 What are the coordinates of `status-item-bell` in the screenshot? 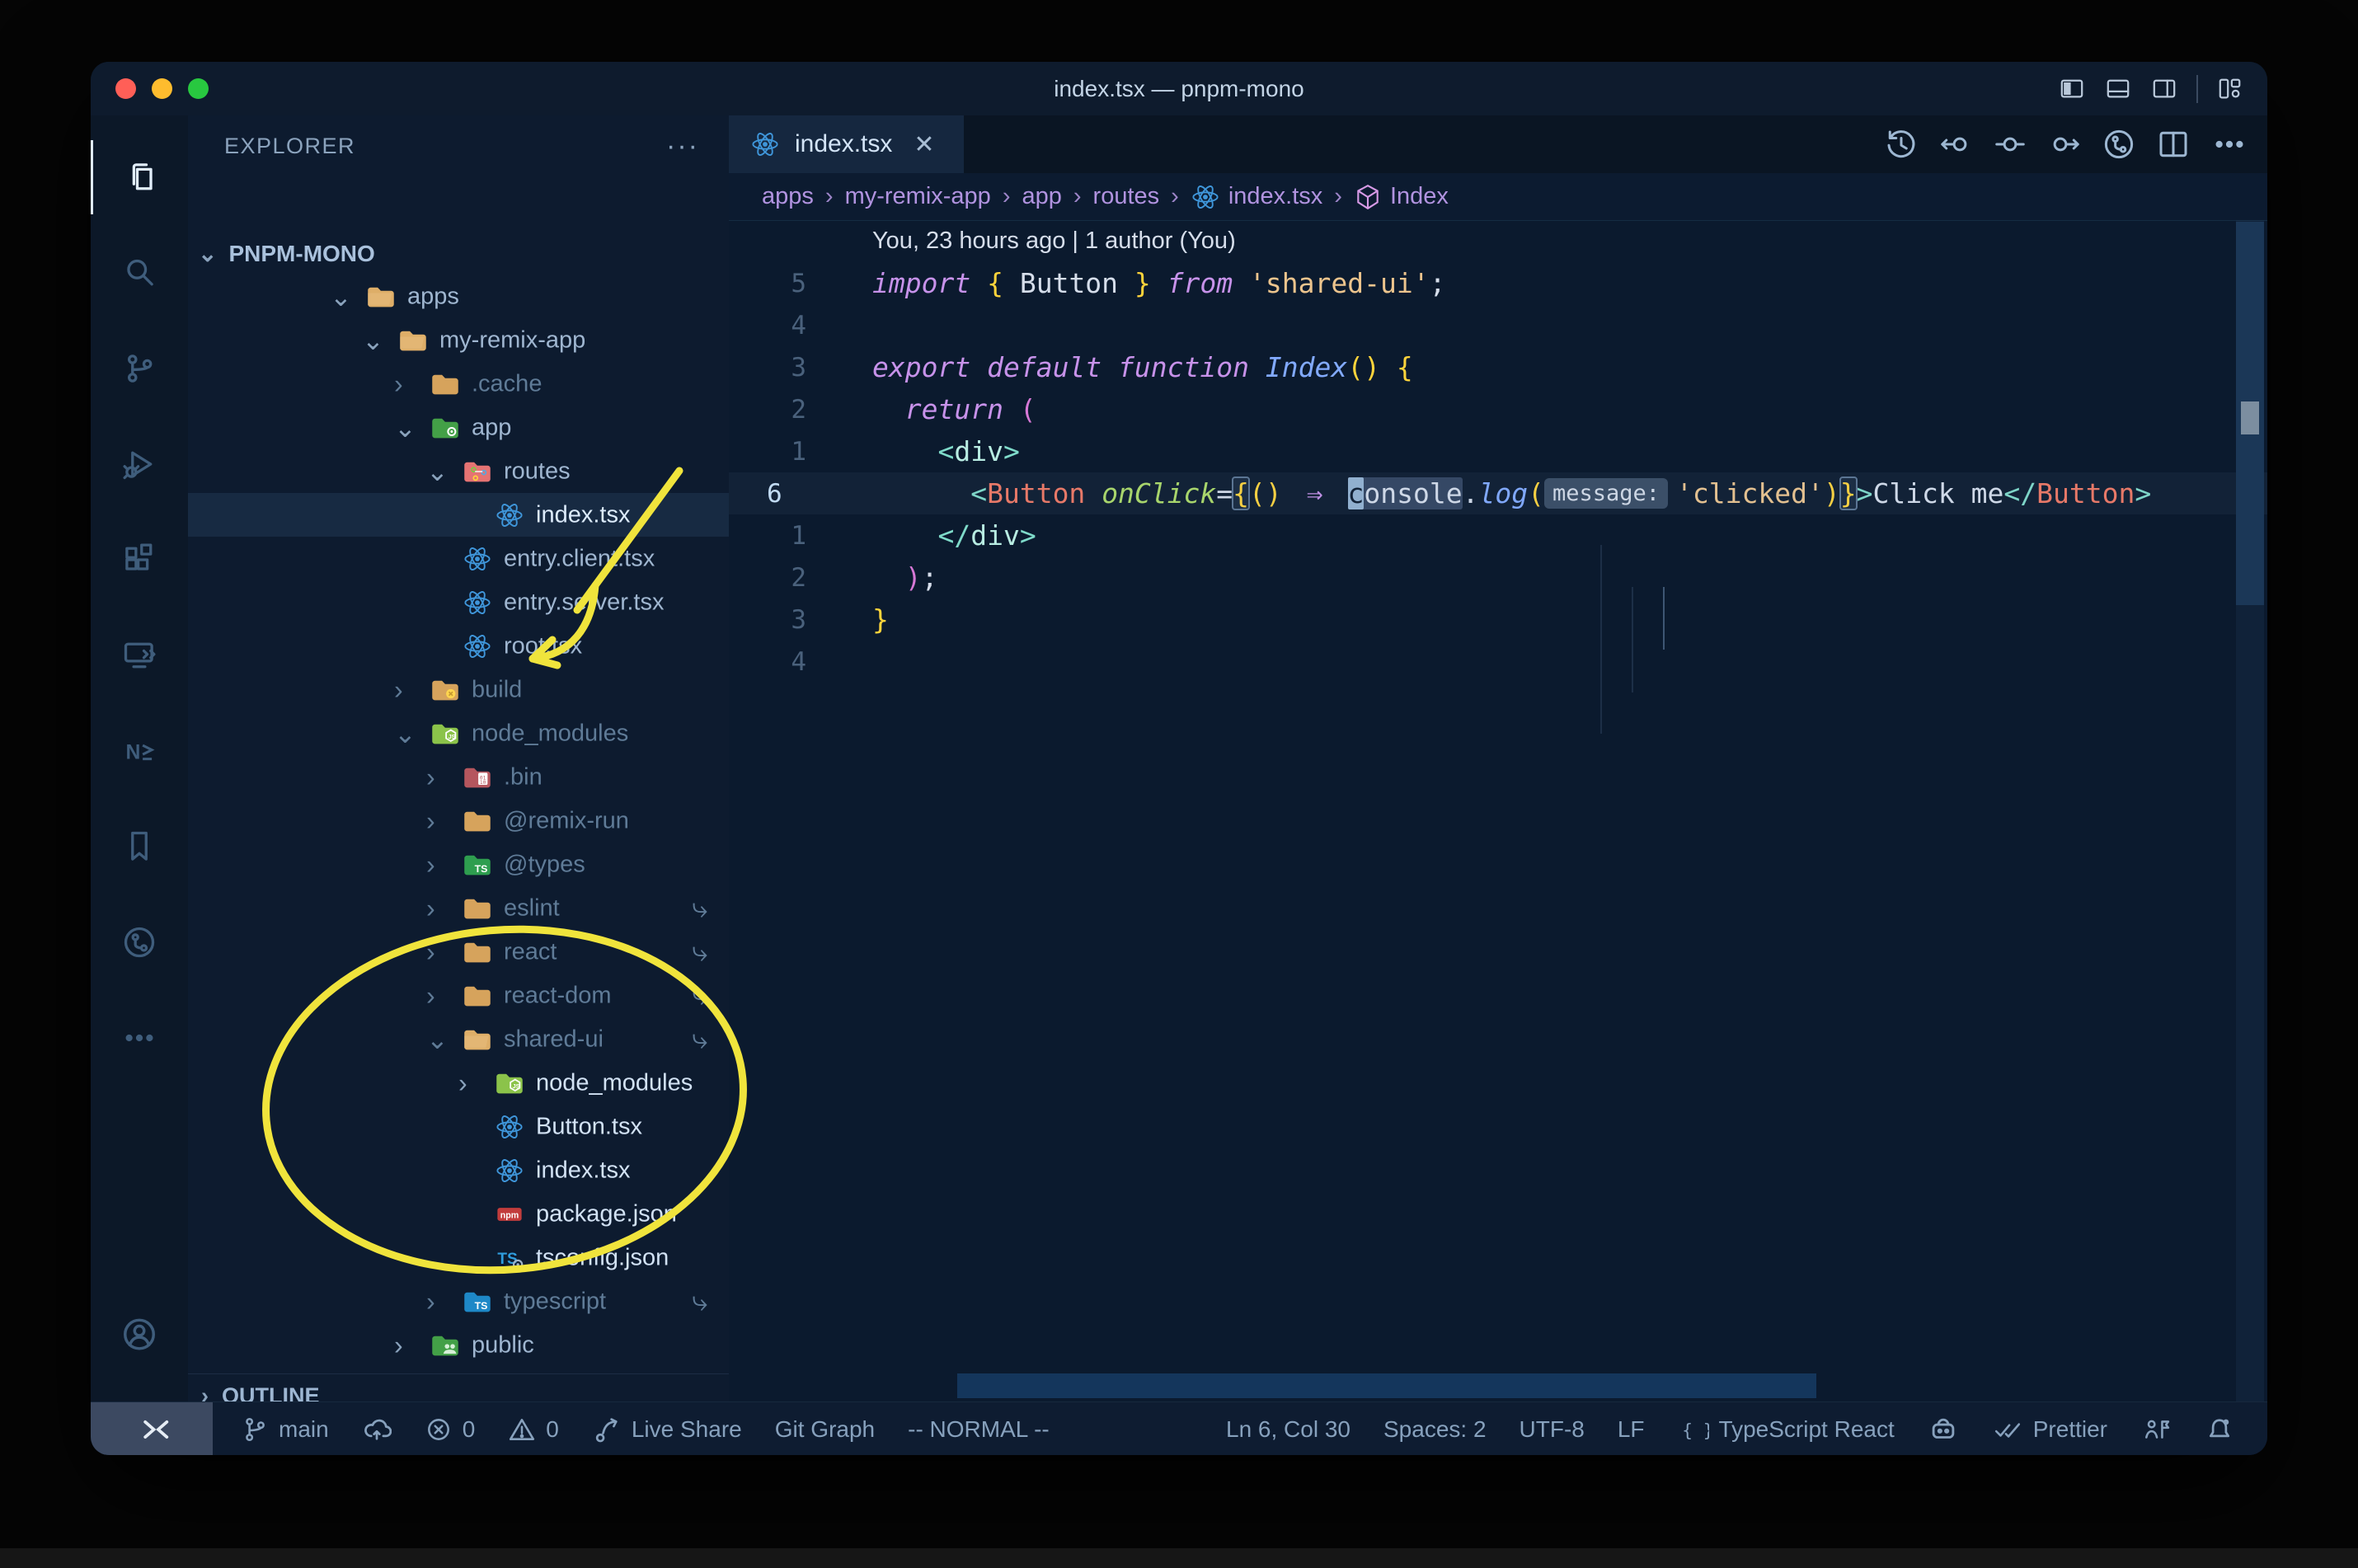 It's located at (2220, 1429).